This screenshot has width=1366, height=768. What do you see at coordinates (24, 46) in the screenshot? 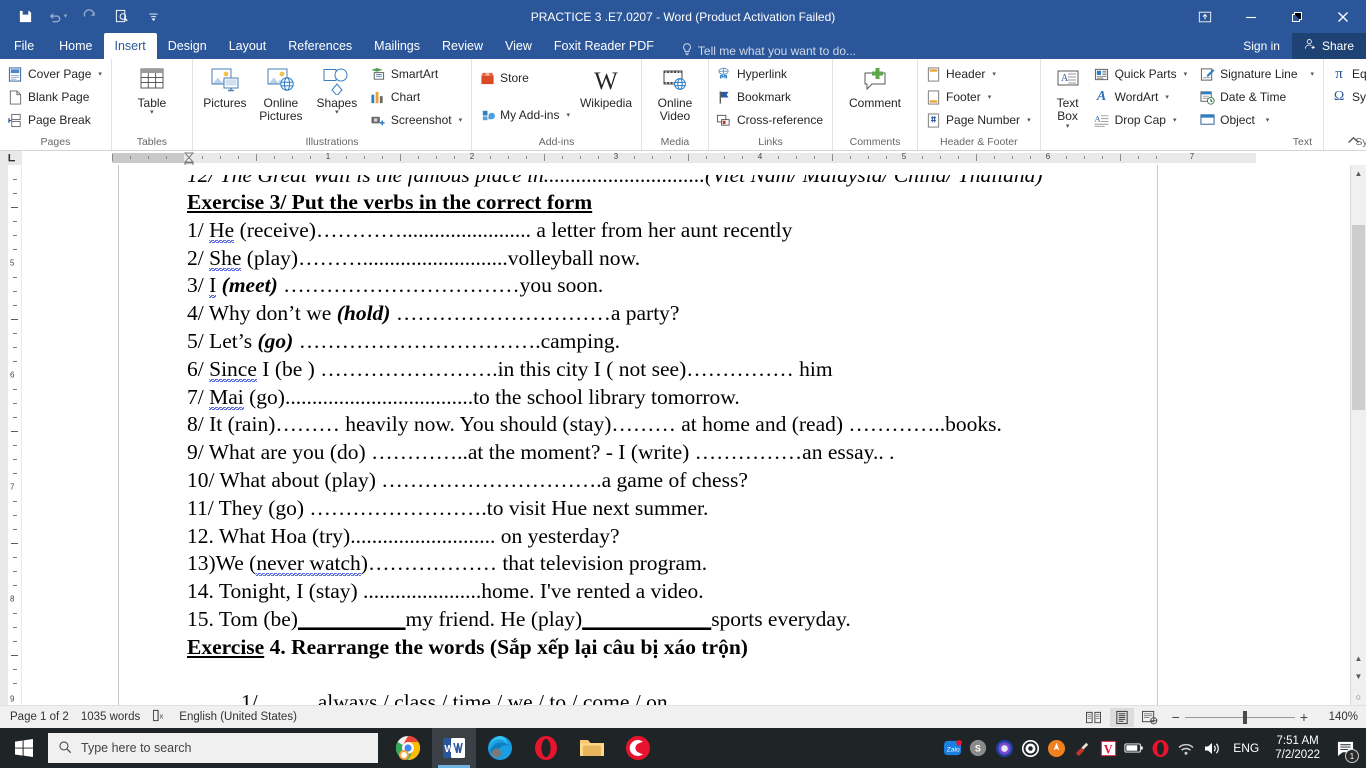
I see `tab-file: File` at bounding box center [24, 46].